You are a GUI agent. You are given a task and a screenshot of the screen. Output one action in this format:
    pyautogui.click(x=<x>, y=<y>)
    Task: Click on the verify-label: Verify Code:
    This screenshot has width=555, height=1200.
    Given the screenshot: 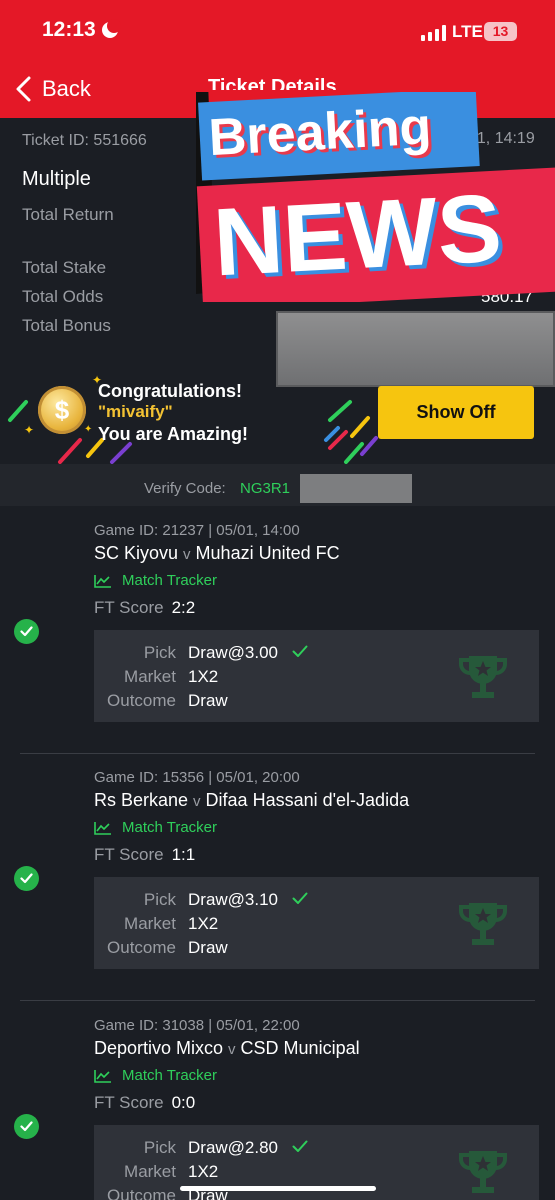 What is the action you would take?
    pyautogui.click(x=185, y=488)
    